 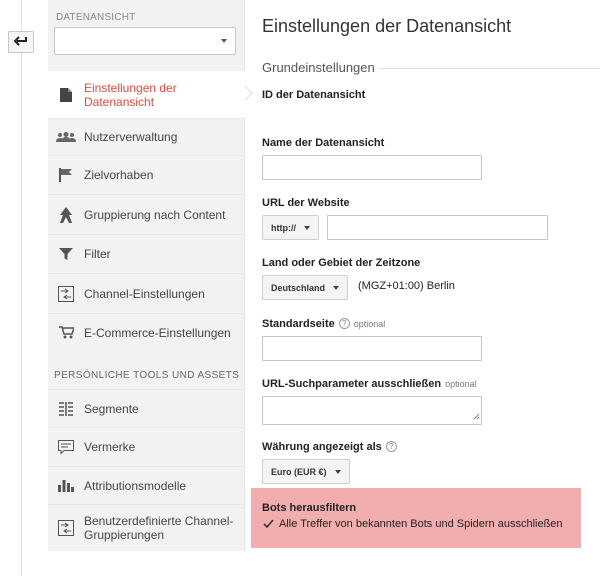 What do you see at coordinates (352, 384) in the screenshot?
I see `url-exclude-label-text: URL-Suchparameter ausschließen` at bounding box center [352, 384].